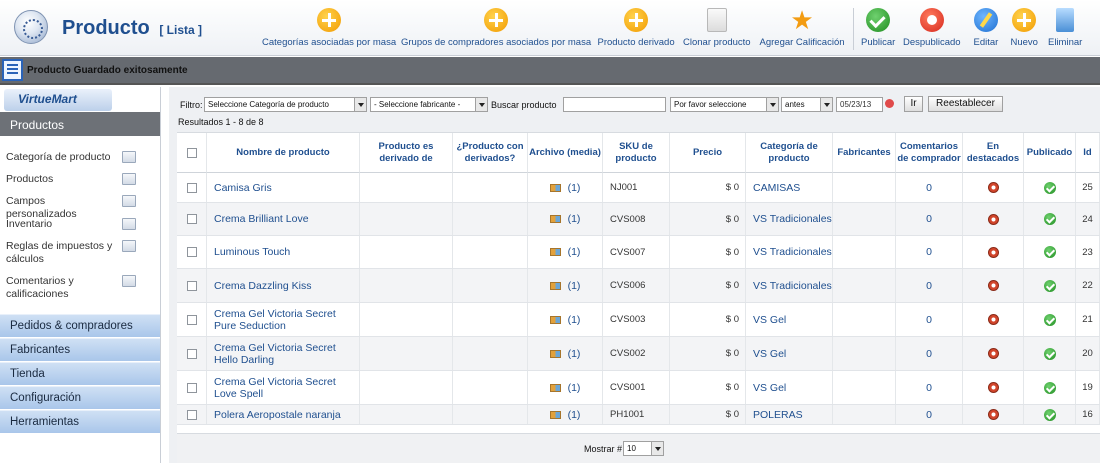 The width and height of the screenshot is (1100, 463). What do you see at coordinates (913, 104) in the screenshot?
I see `go-button: Ir` at bounding box center [913, 104].